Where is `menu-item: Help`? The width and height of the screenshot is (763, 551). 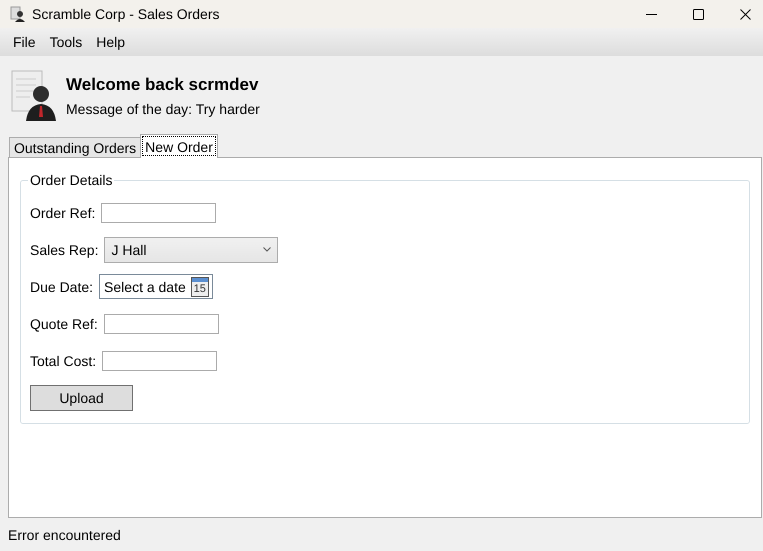 menu-item: Help is located at coordinates (110, 42).